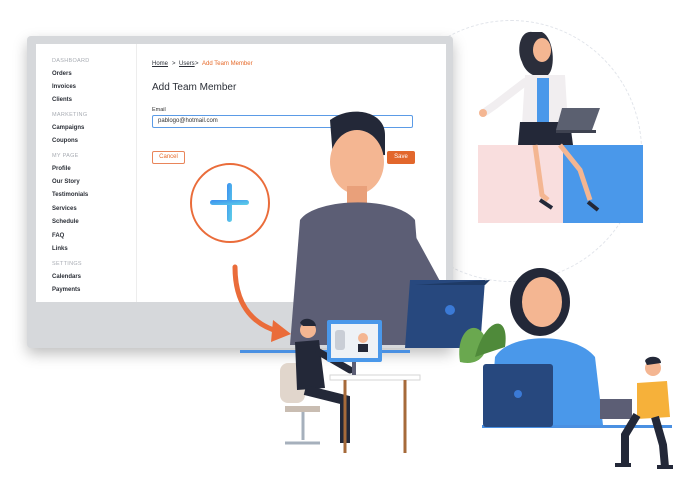  Describe the element at coordinates (636, 412) in the screenshot. I see `seated-man-illustration` at that location.